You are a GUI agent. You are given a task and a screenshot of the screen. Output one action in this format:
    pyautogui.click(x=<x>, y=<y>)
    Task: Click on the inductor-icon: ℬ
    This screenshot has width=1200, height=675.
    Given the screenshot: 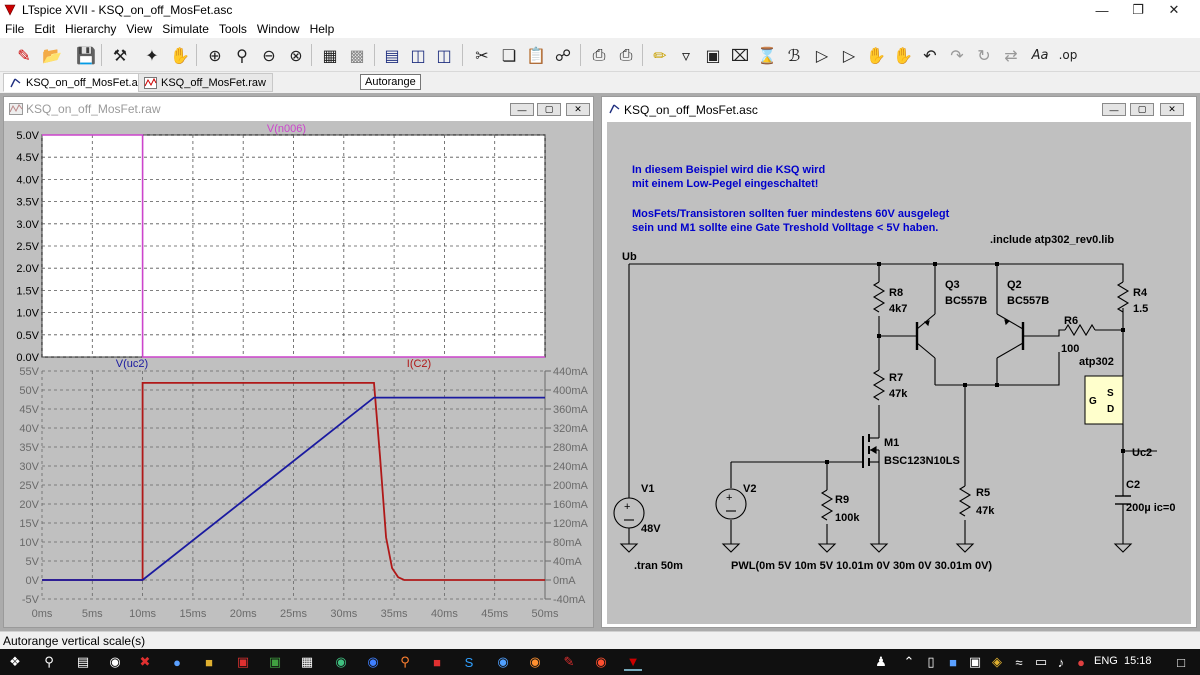 What is the action you would take?
    pyautogui.click(x=794, y=55)
    